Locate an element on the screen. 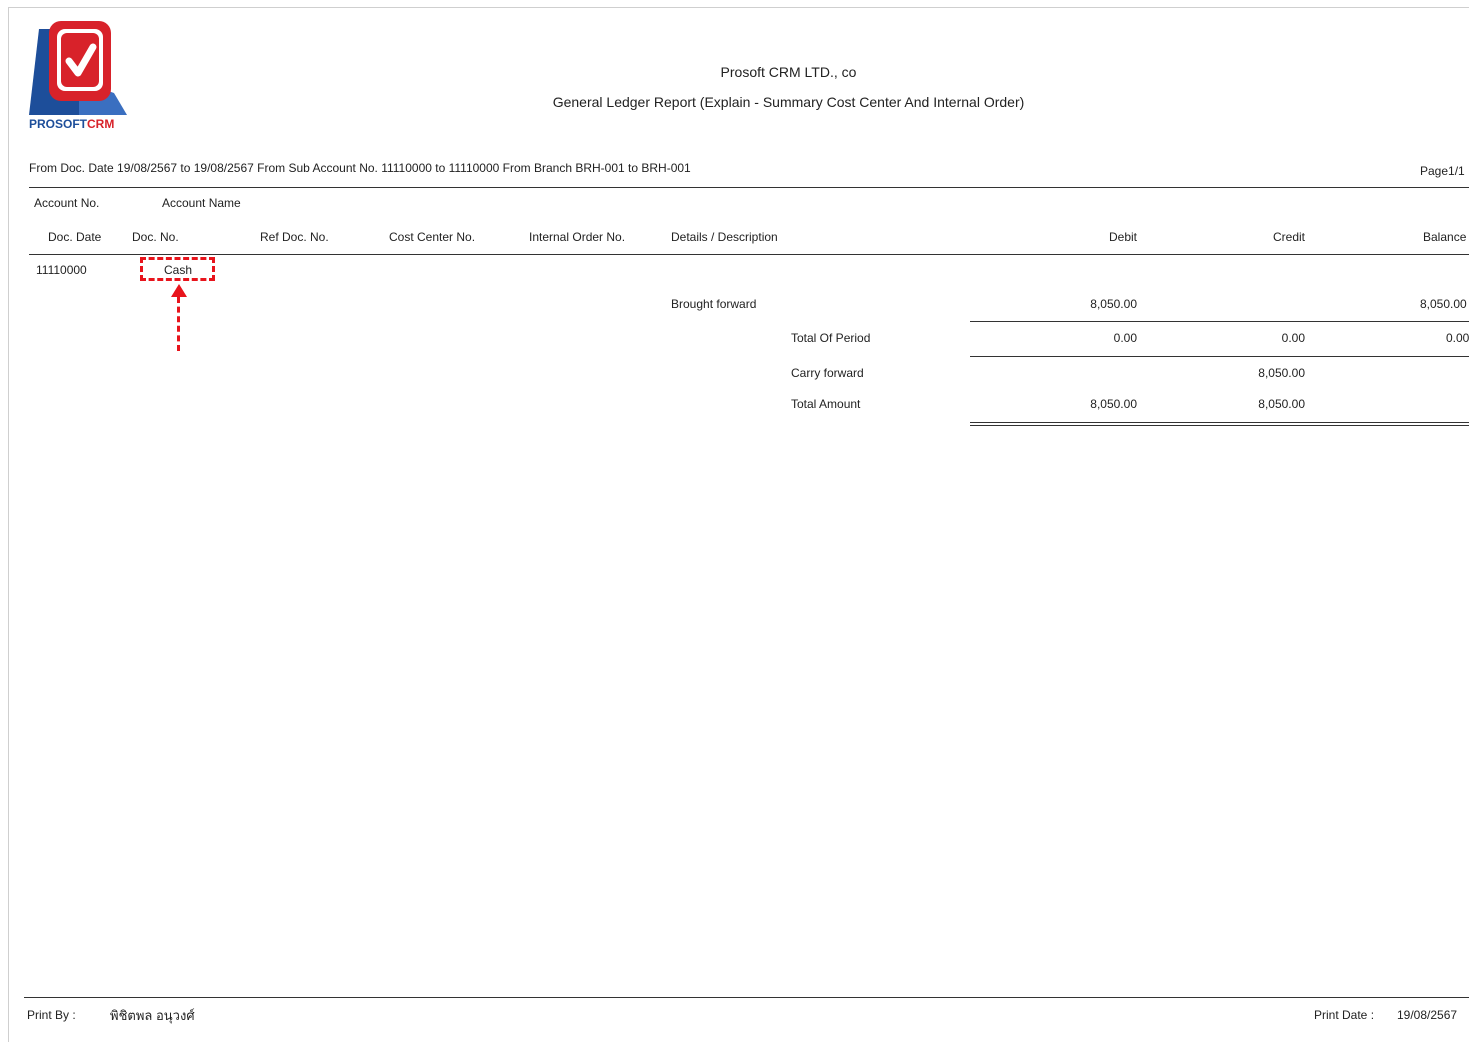  print-date: 19/08/2567 is located at coordinates (1427, 1015).